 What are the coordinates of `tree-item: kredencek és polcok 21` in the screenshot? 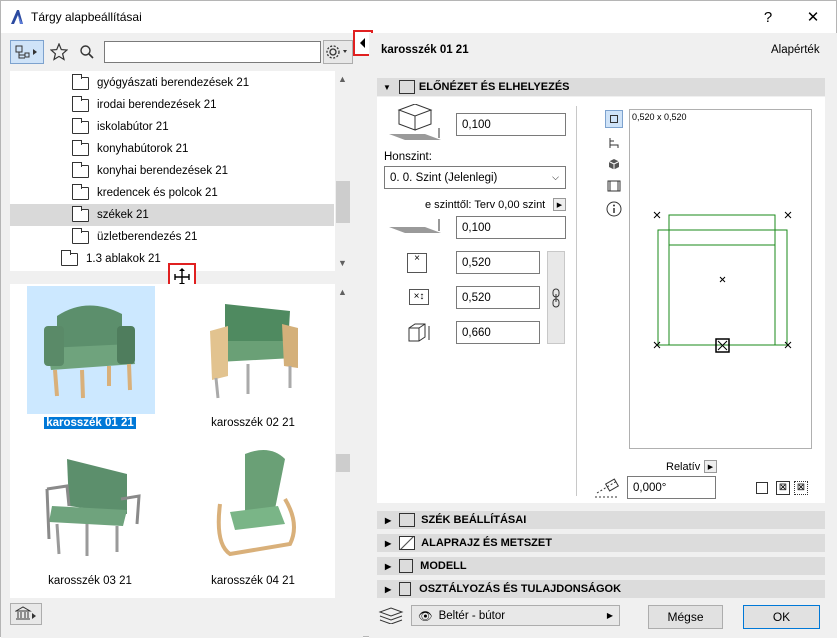 It's located at (207, 193).